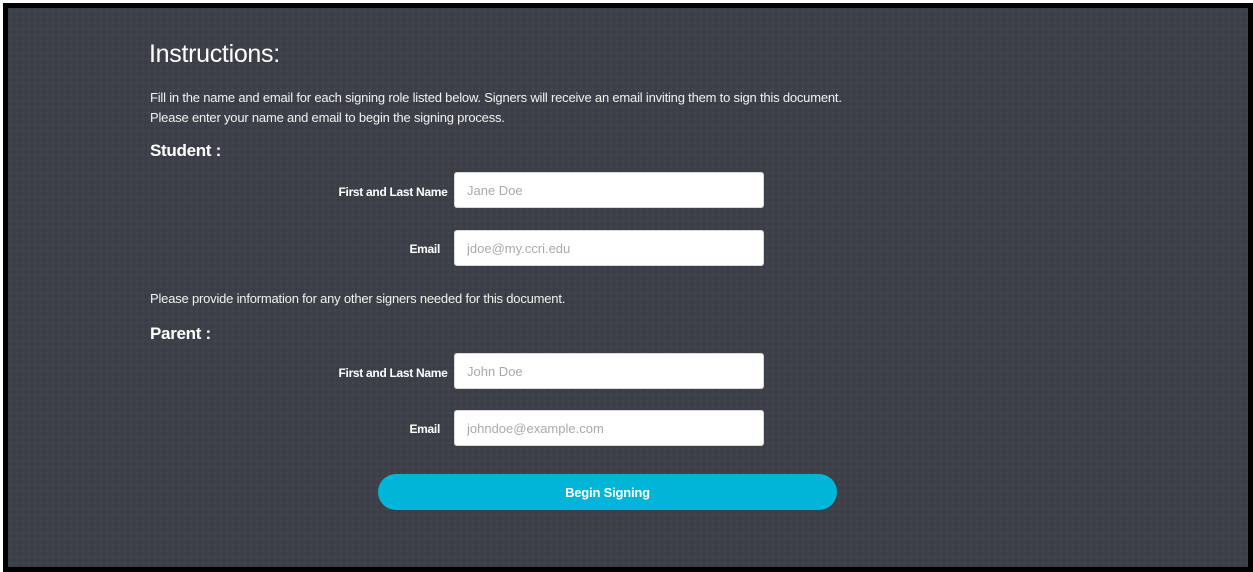 This screenshot has width=1253, height=572. Describe the element at coordinates (609, 428) in the screenshot. I see `parent-email-input` at that location.